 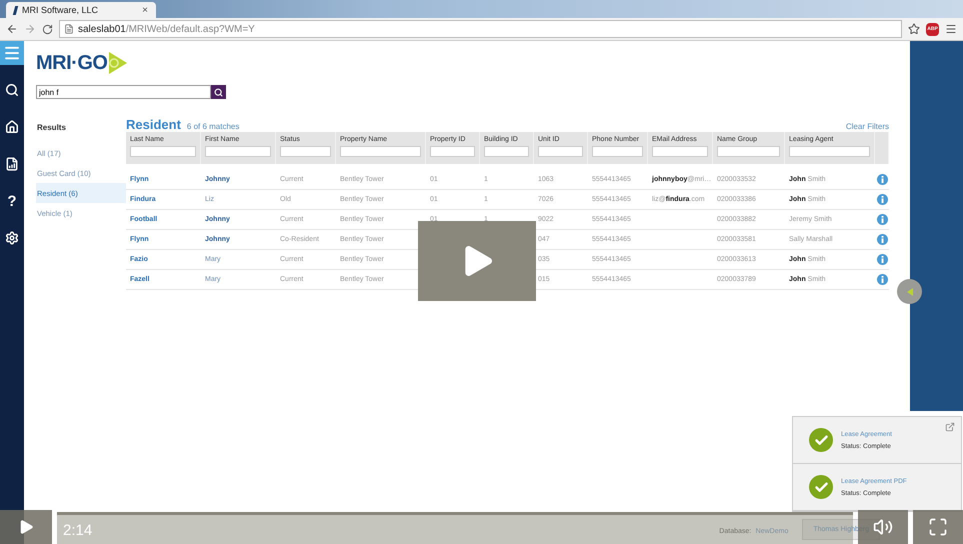 I want to click on search-icon, so click(x=218, y=92).